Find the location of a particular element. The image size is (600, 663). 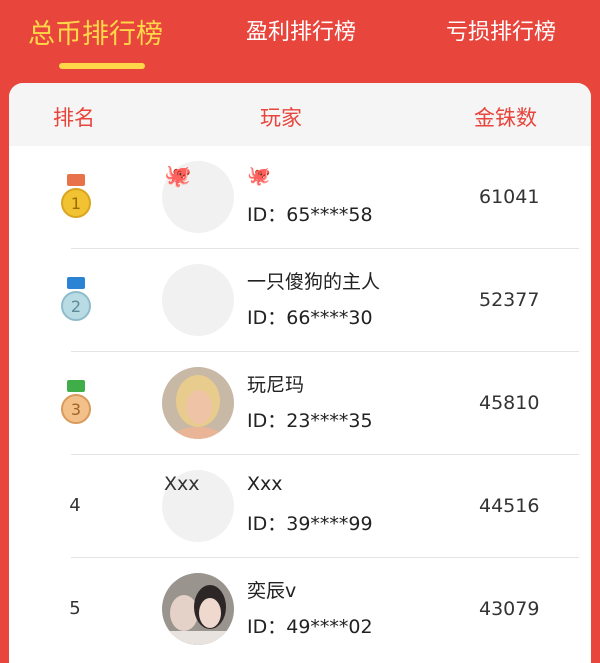

table-header: 排名 玩家 金铢数 is located at coordinates (300, 114).